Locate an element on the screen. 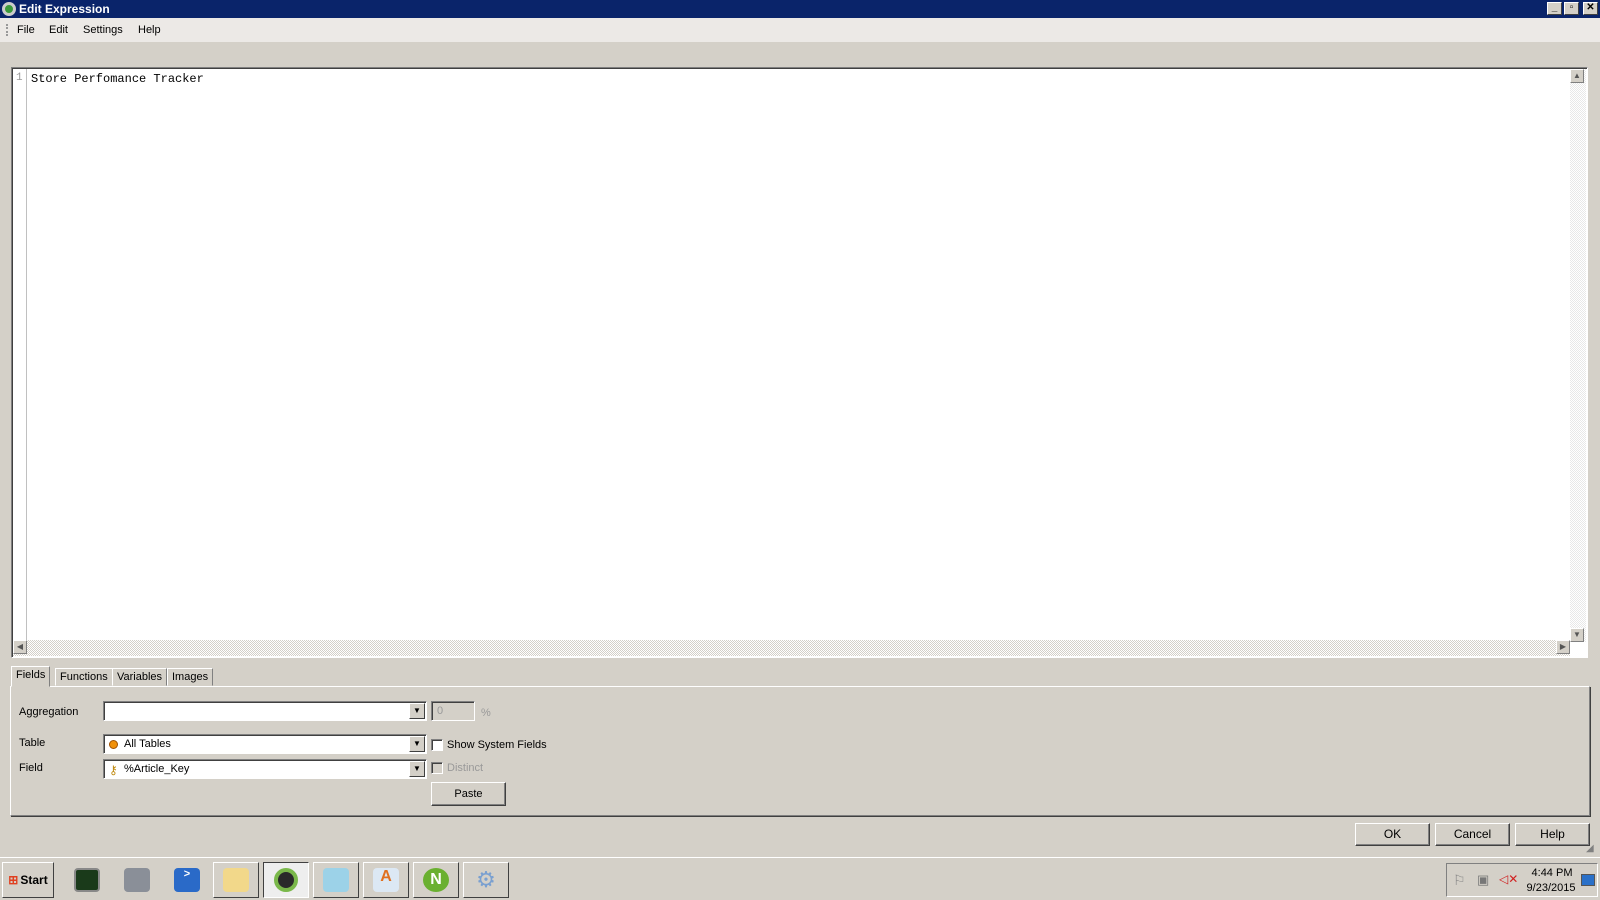  tab-variables: Variables is located at coordinates (140, 677).